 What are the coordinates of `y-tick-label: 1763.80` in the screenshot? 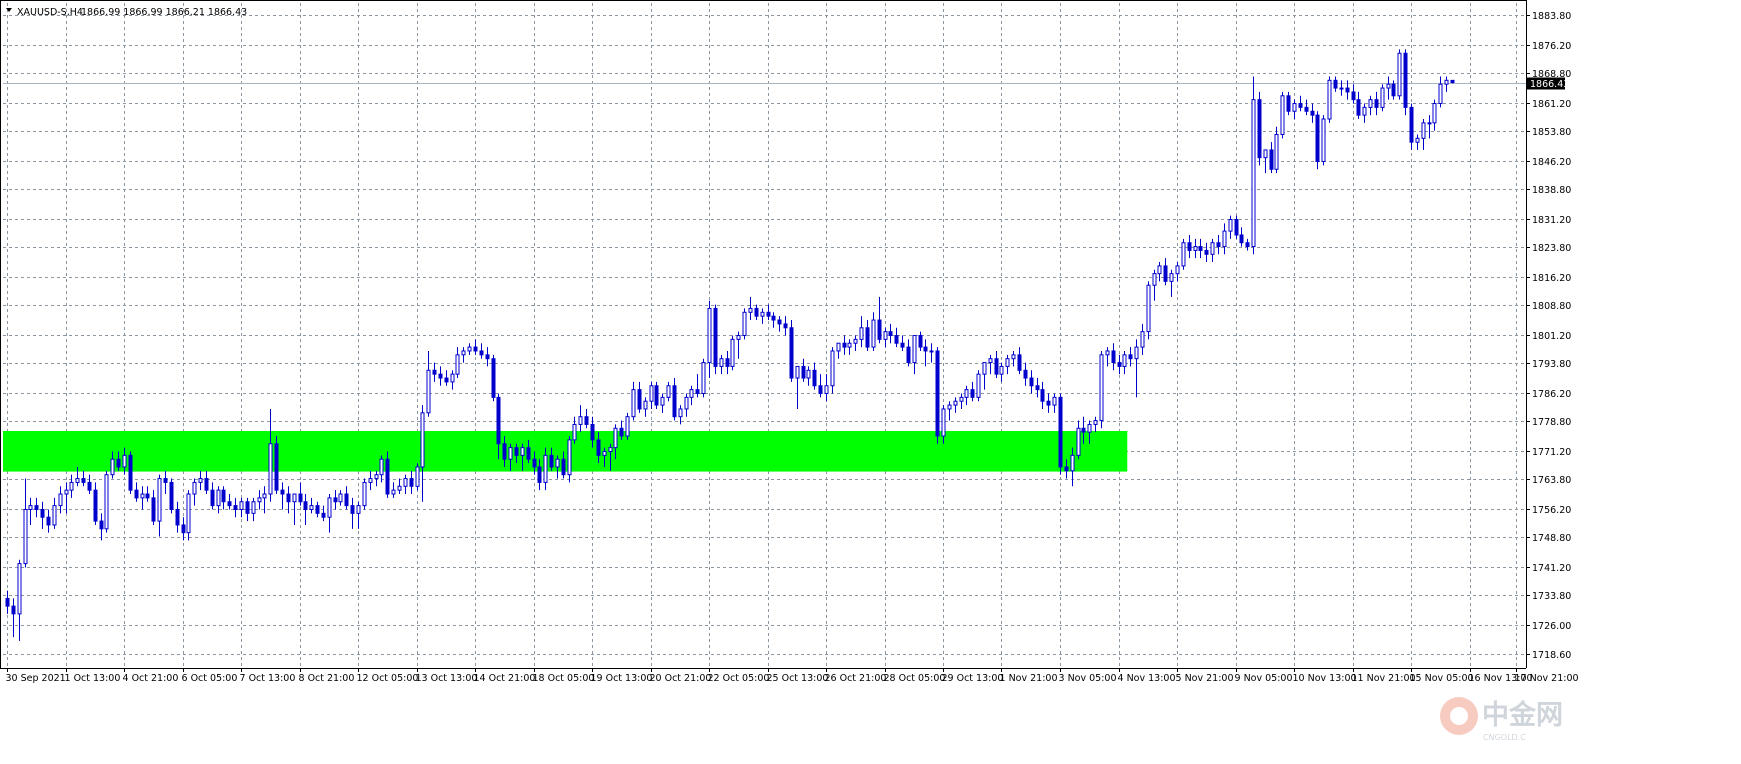 It's located at (1551, 480).